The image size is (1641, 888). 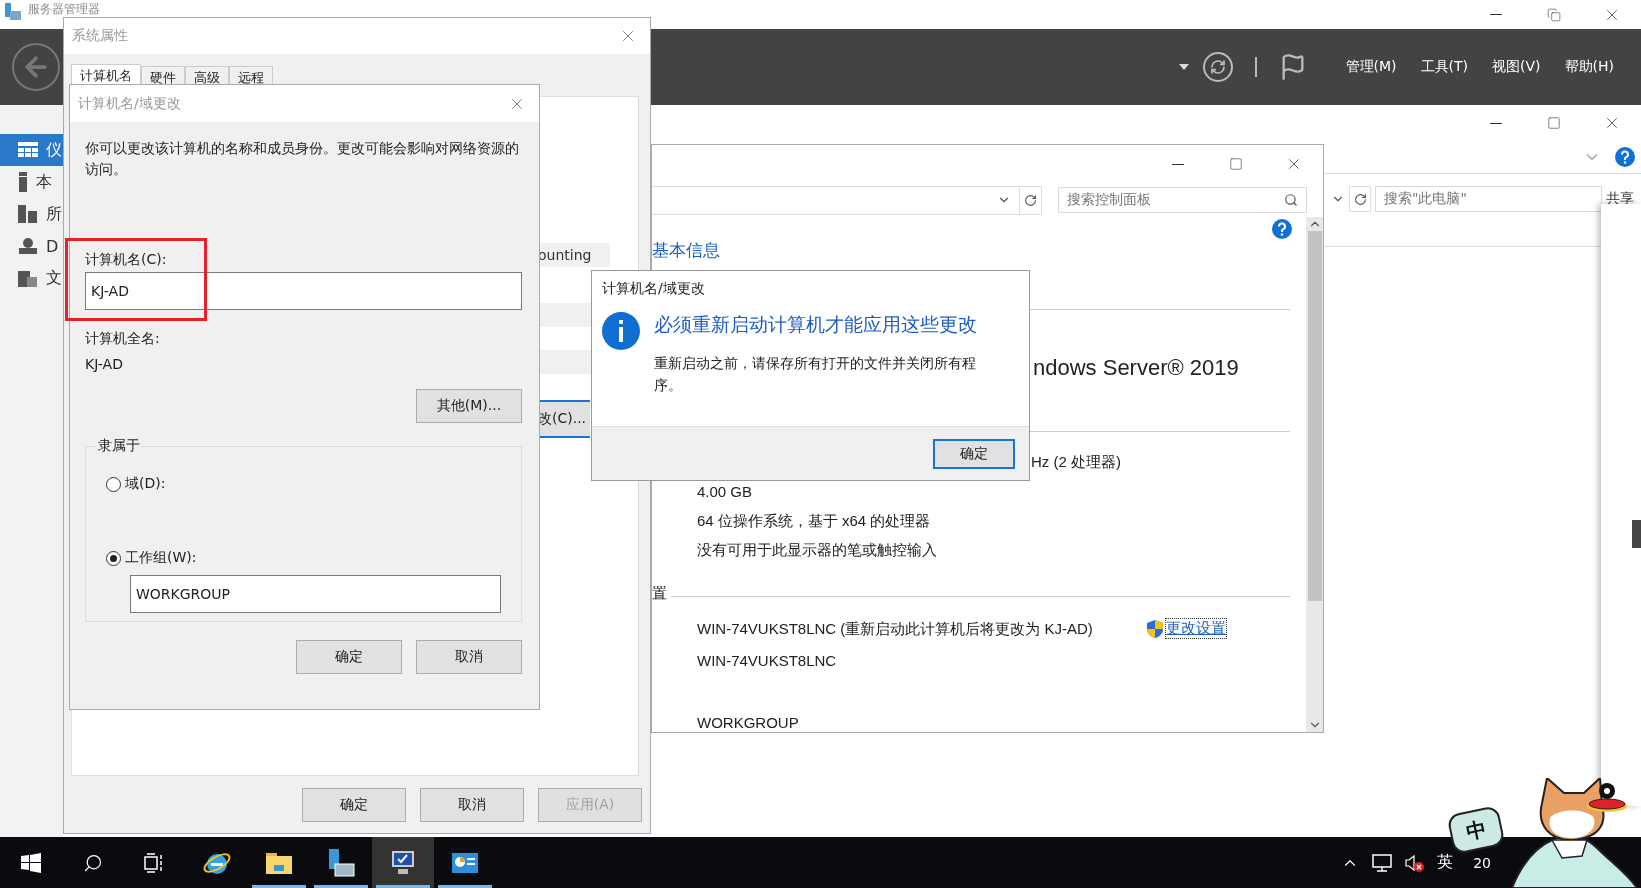 What do you see at coordinates (1371, 67) in the screenshot?
I see `menu-item: 管理(M)` at bounding box center [1371, 67].